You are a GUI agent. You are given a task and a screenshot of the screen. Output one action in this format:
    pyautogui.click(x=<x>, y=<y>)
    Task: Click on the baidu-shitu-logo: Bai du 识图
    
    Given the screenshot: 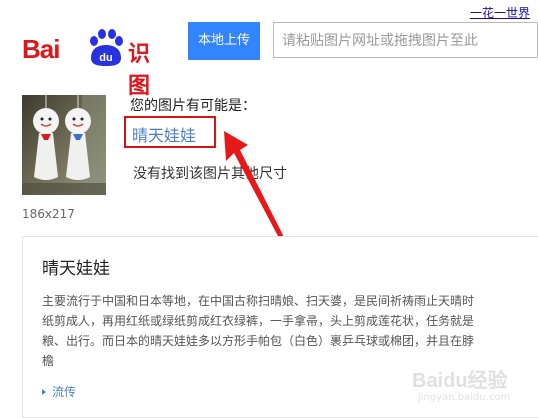 What is the action you would take?
    pyautogui.click(x=97, y=63)
    